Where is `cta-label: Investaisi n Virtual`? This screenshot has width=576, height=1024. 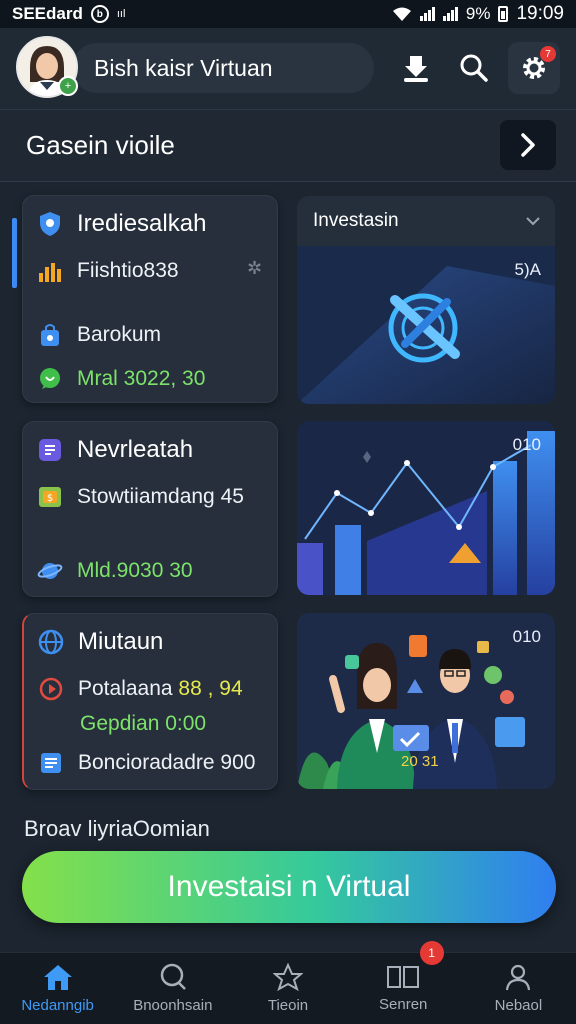
cta-label: Investaisi n Virtual is located at coordinates (289, 886).